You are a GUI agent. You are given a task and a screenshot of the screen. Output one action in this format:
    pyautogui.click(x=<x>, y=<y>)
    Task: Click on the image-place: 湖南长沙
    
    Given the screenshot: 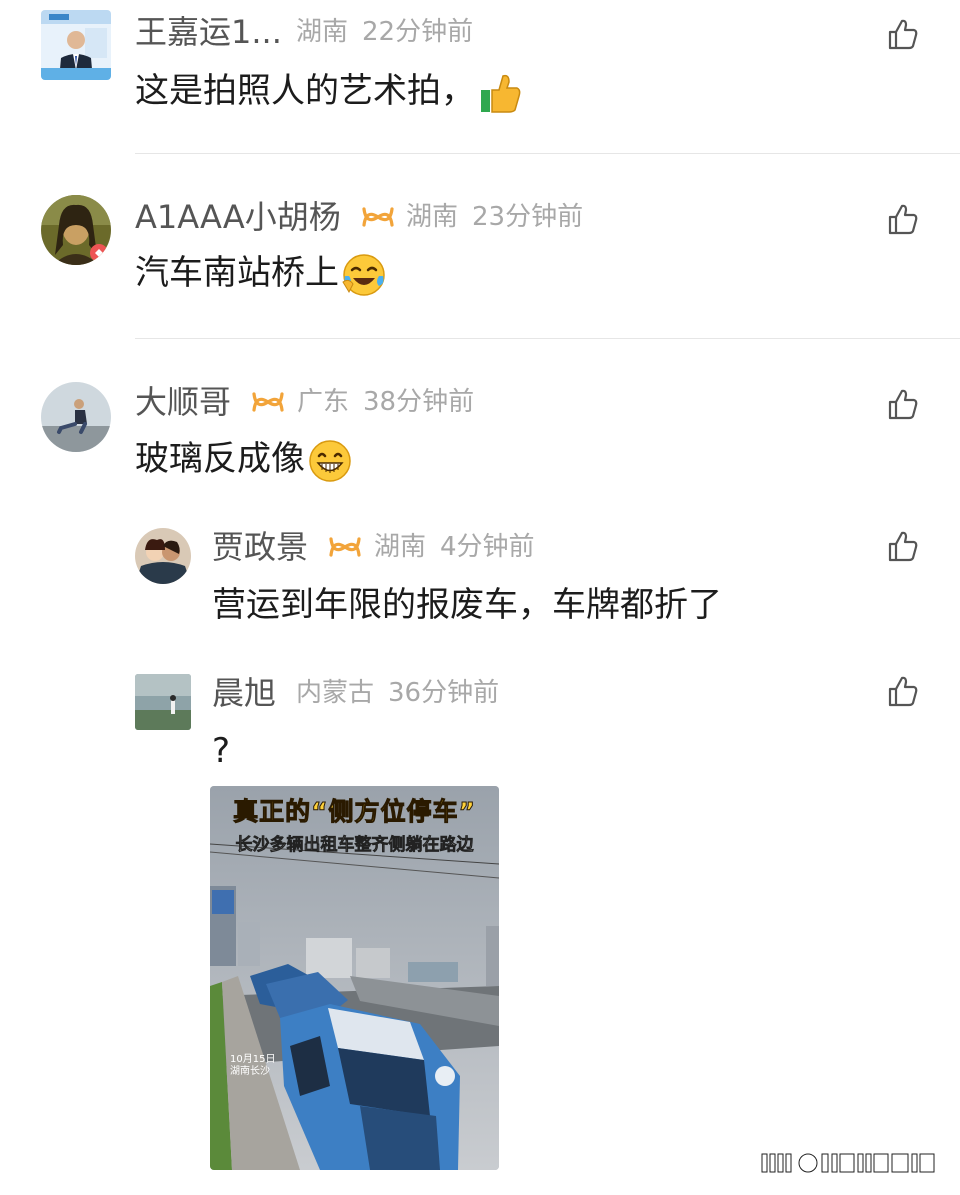 What is the action you would take?
    pyautogui.click(x=250, y=1071)
    